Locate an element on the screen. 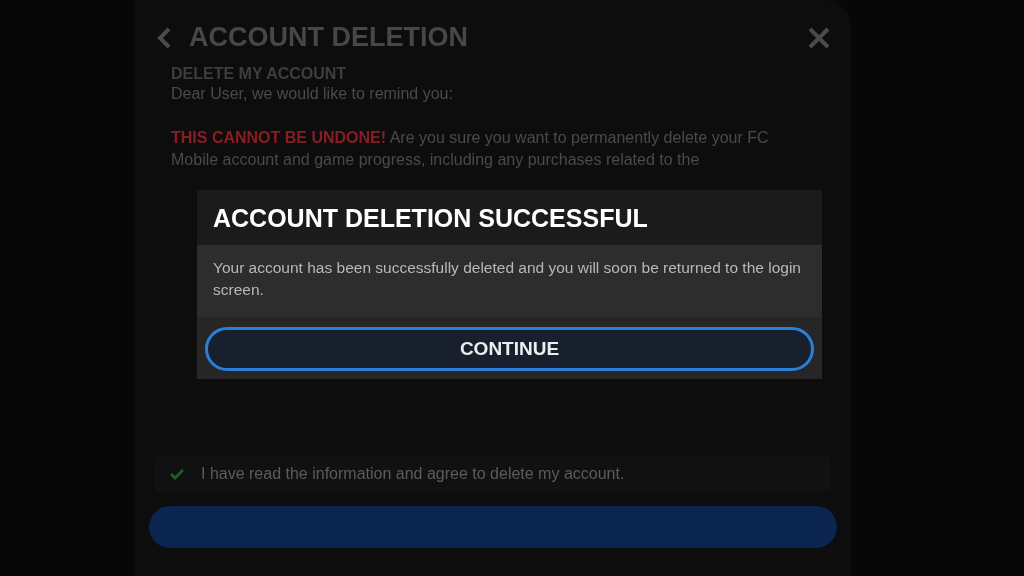 The height and width of the screenshot is (576, 1024). greeting-text: Dear User, we would like to remind you: is located at coordinates (312, 94).